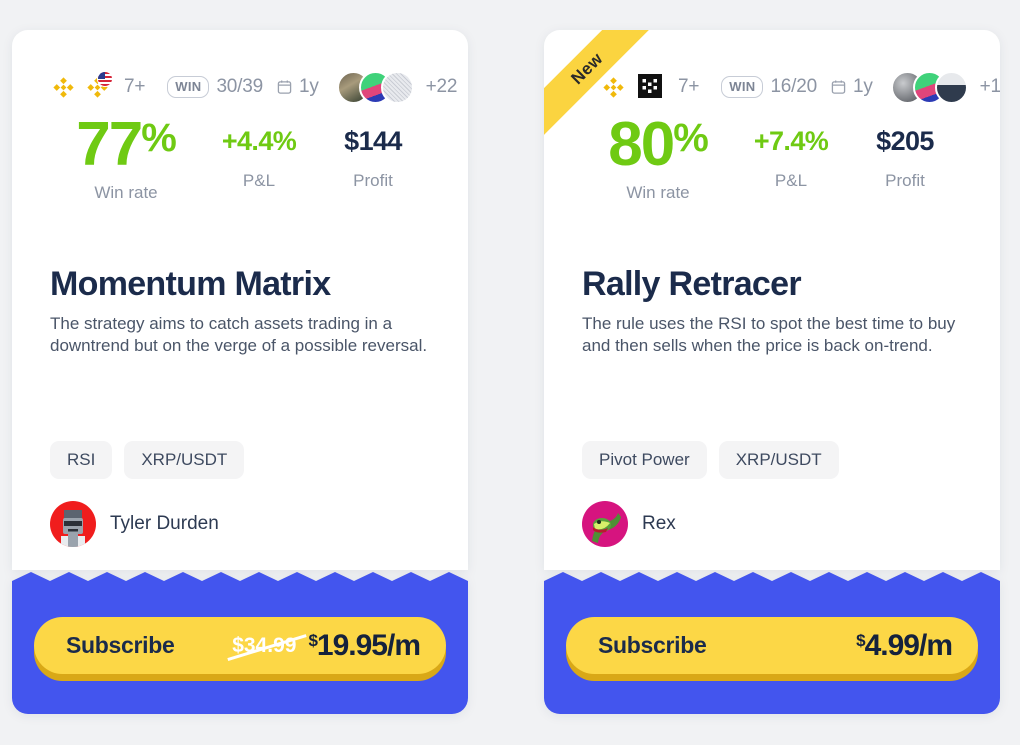  I want to click on card-meta-row: 7+ WIN 30/39 1y +22, so click(253, 87).